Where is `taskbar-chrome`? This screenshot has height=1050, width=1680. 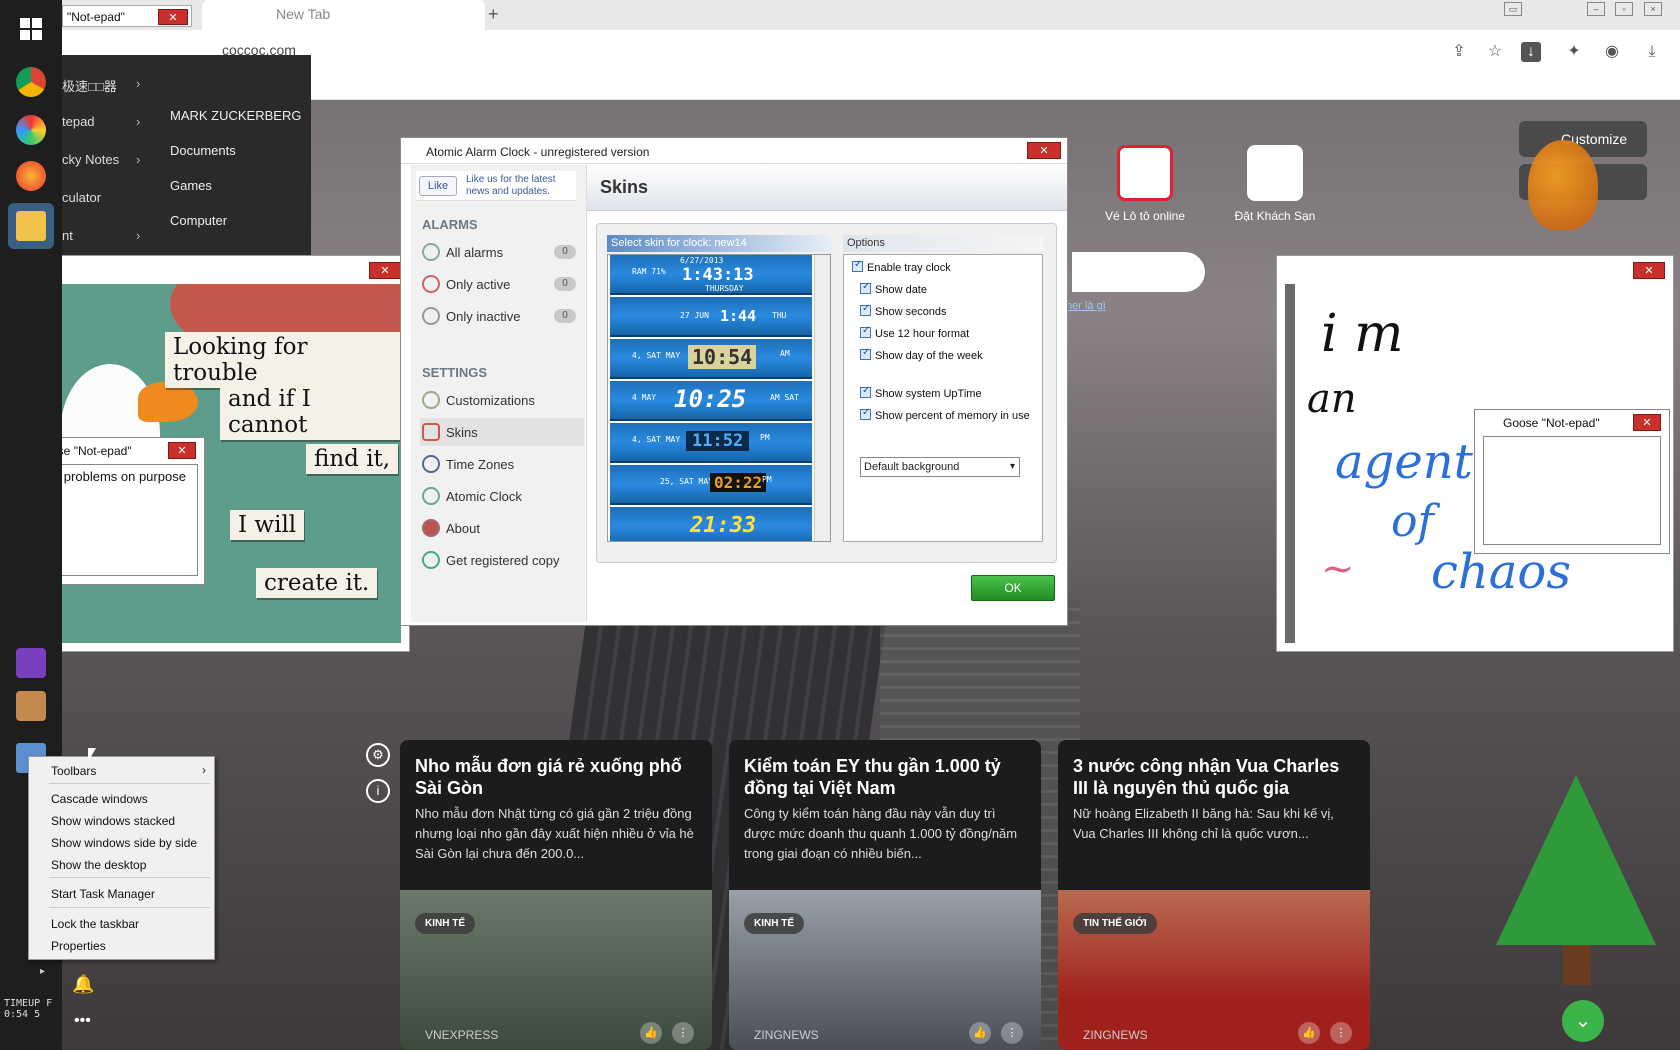
taskbar-chrome is located at coordinates (31, 82).